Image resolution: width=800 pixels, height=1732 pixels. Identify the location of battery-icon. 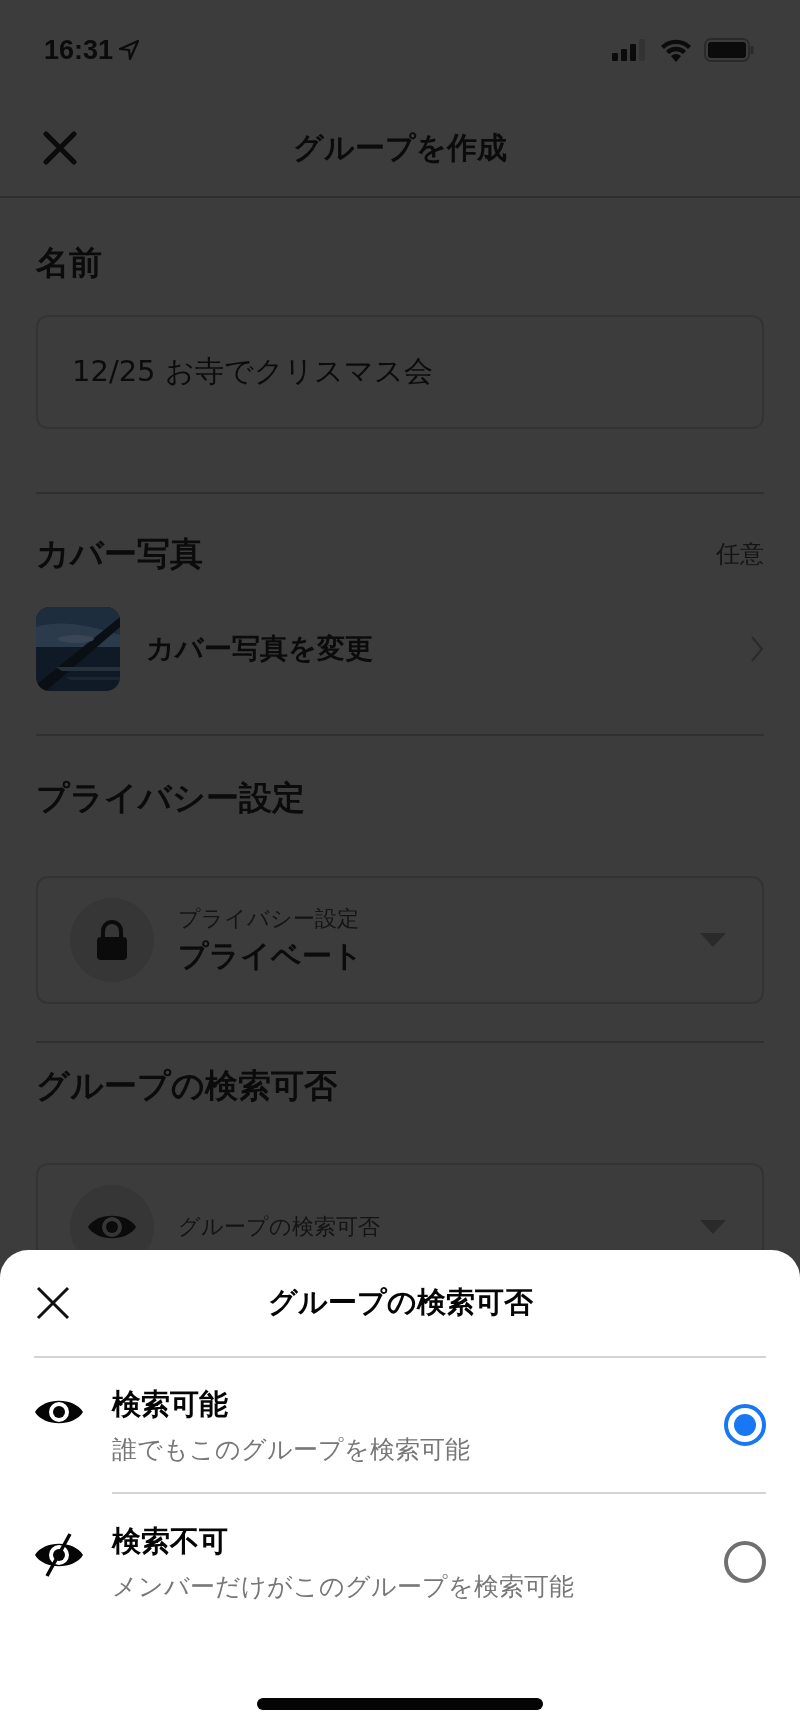
(729, 50).